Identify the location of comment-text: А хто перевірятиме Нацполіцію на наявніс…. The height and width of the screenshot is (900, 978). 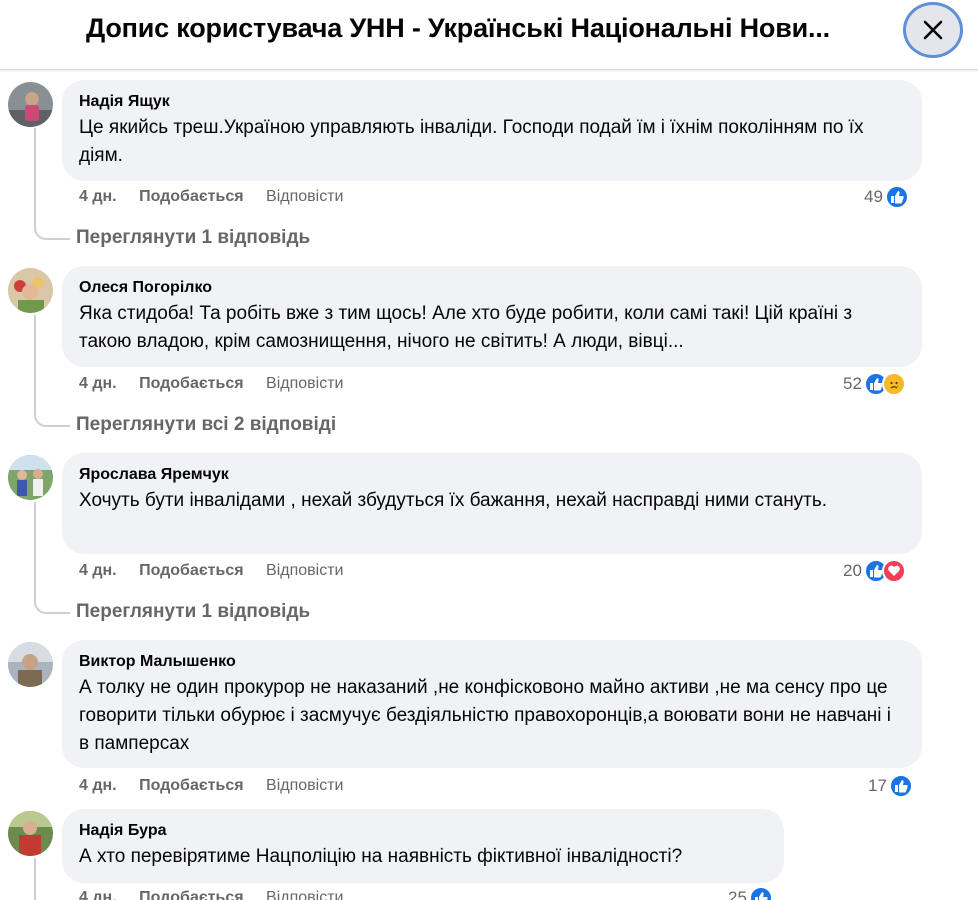
(381, 856).